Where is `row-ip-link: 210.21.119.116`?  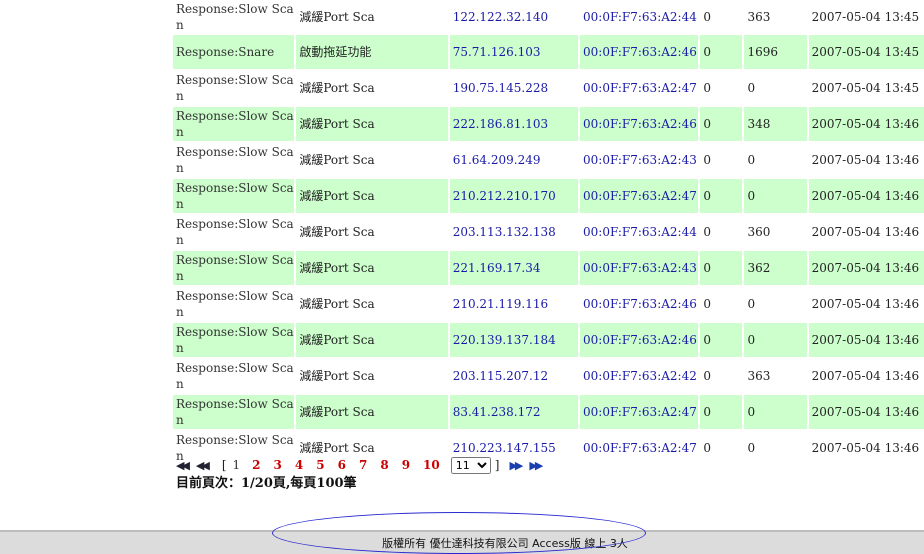 row-ip-link: 210.21.119.116 is located at coordinates (514, 305).